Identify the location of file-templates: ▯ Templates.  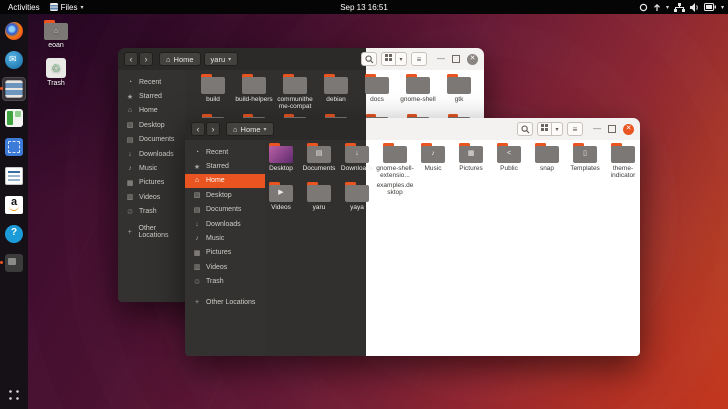
(585, 157).